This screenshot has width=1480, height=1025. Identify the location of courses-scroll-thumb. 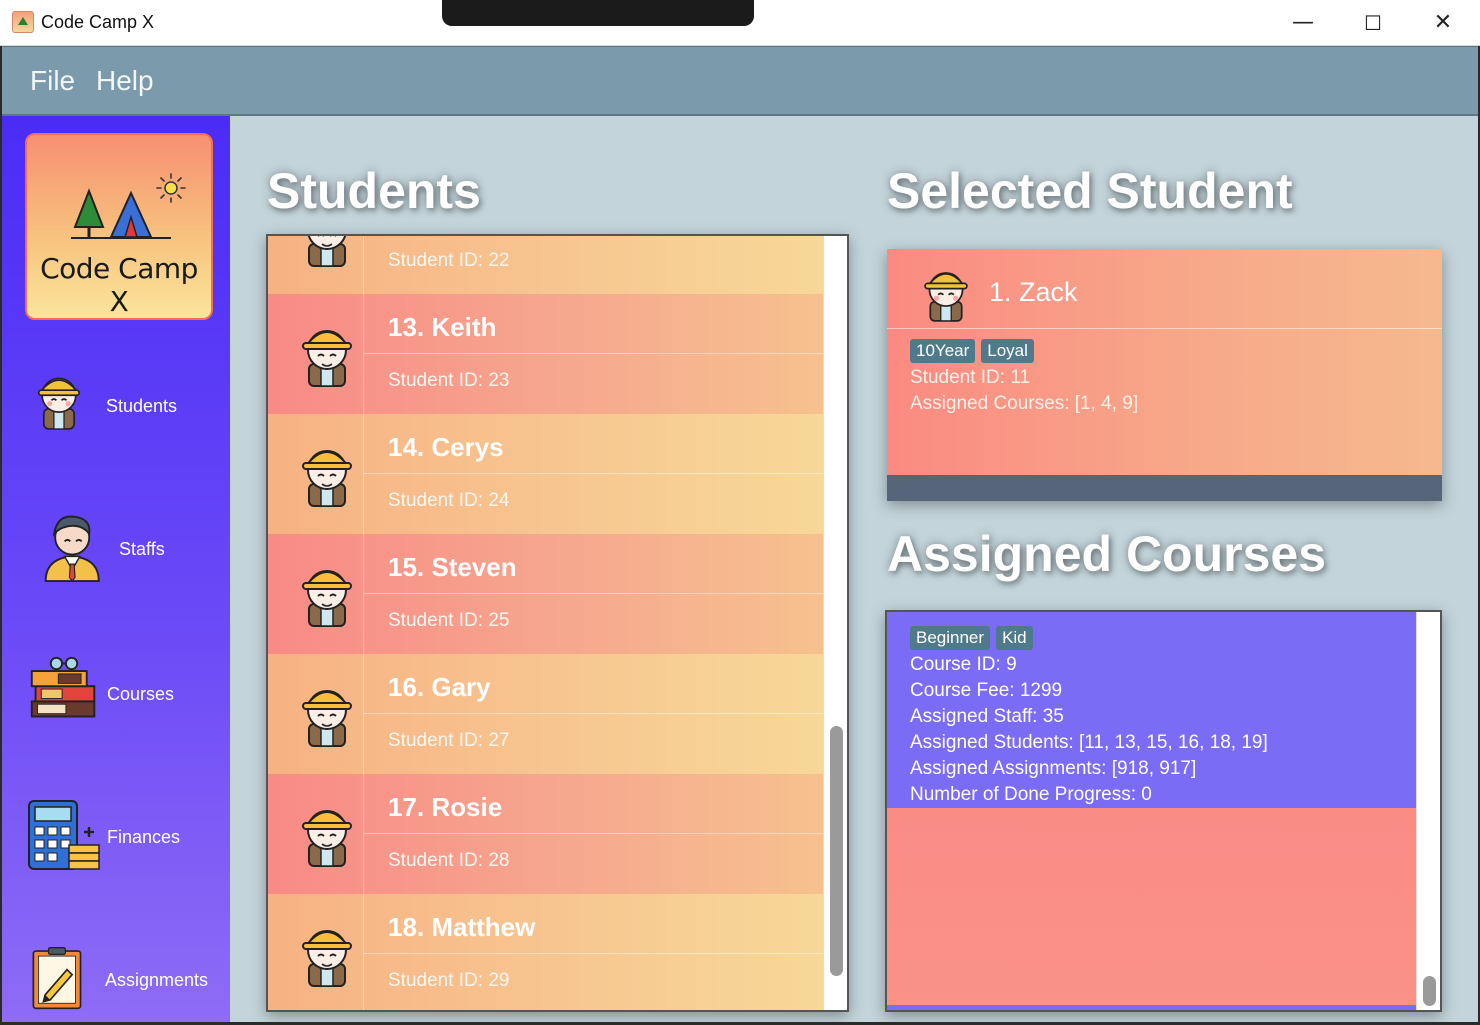
(1429, 991).